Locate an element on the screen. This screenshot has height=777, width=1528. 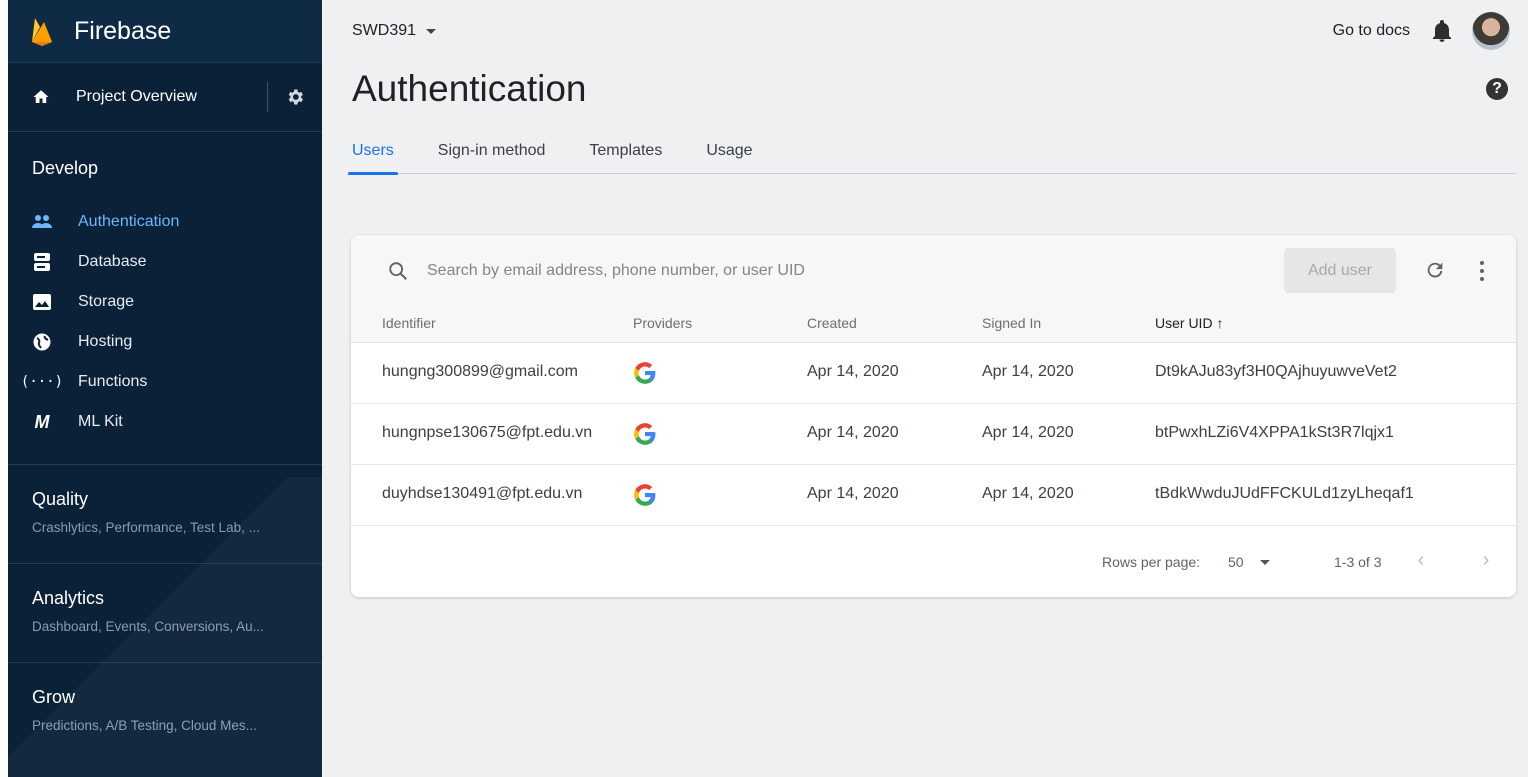
sidebar-item-functions: (···) Functions is located at coordinates (165, 382).